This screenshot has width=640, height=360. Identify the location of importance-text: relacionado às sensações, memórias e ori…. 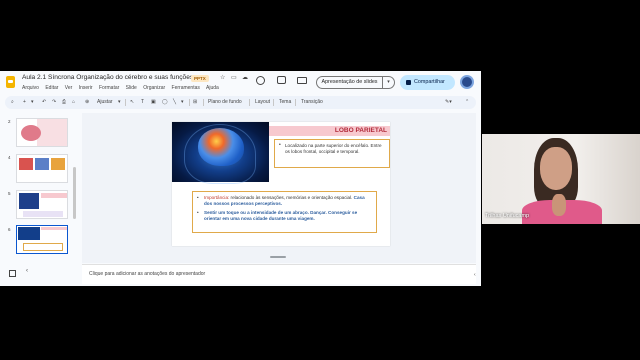
(291, 197).